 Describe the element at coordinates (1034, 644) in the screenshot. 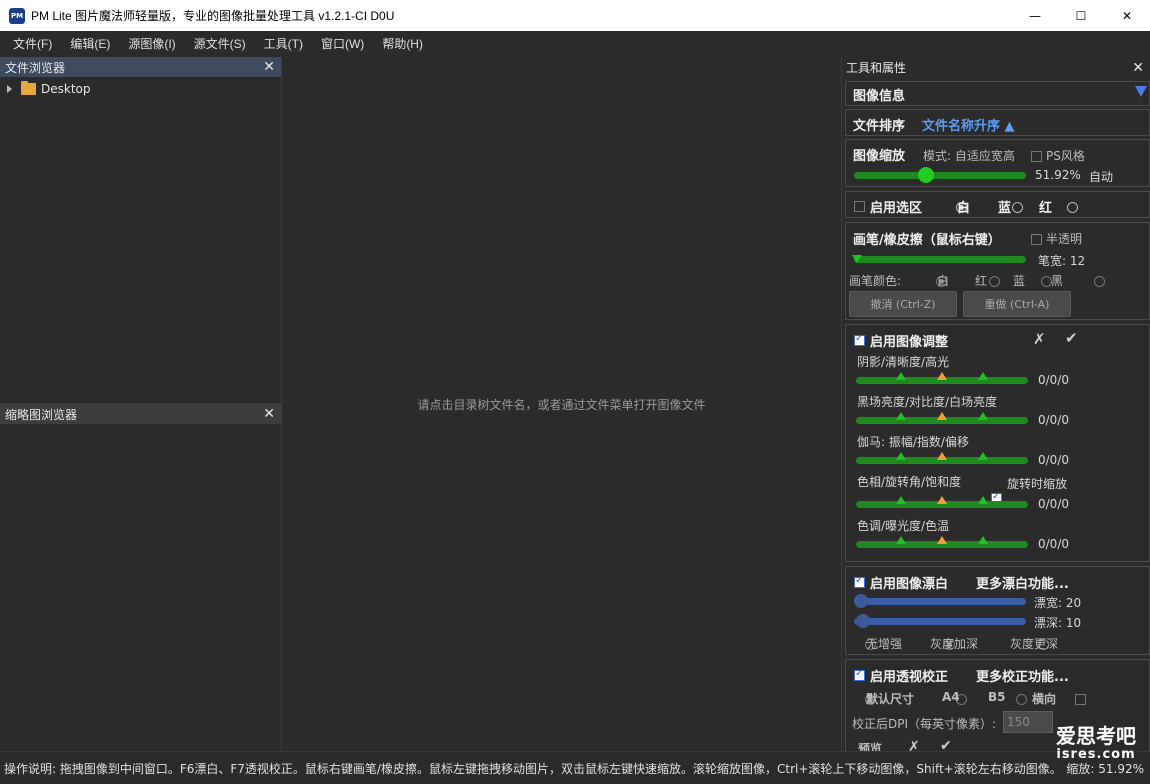

I see `whiten-mode-deeper: 灰度更深` at that location.